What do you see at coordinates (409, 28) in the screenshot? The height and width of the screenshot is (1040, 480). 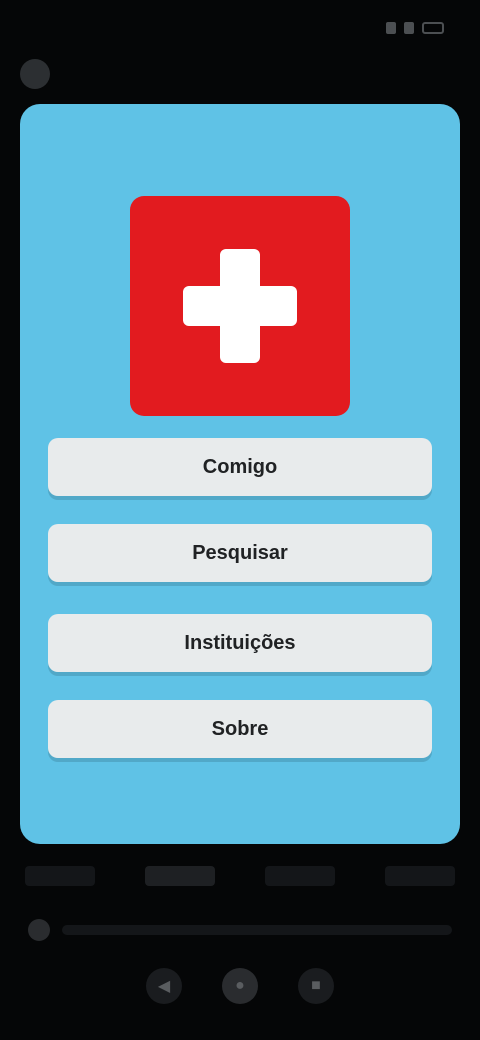 I see `signal-icon` at bounding box center [409, 28].